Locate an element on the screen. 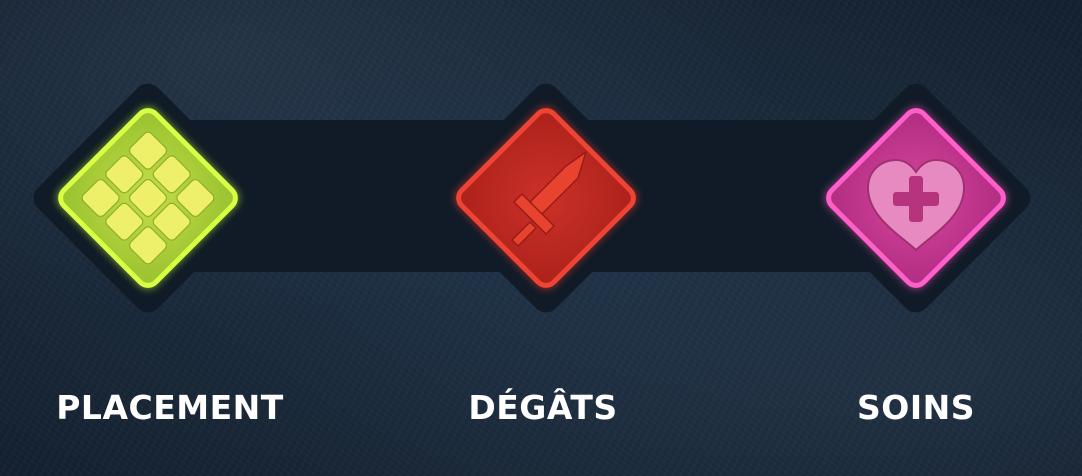 This screenshot has height=476, width=1082. sword-icon is located at coordinates (546, 198).